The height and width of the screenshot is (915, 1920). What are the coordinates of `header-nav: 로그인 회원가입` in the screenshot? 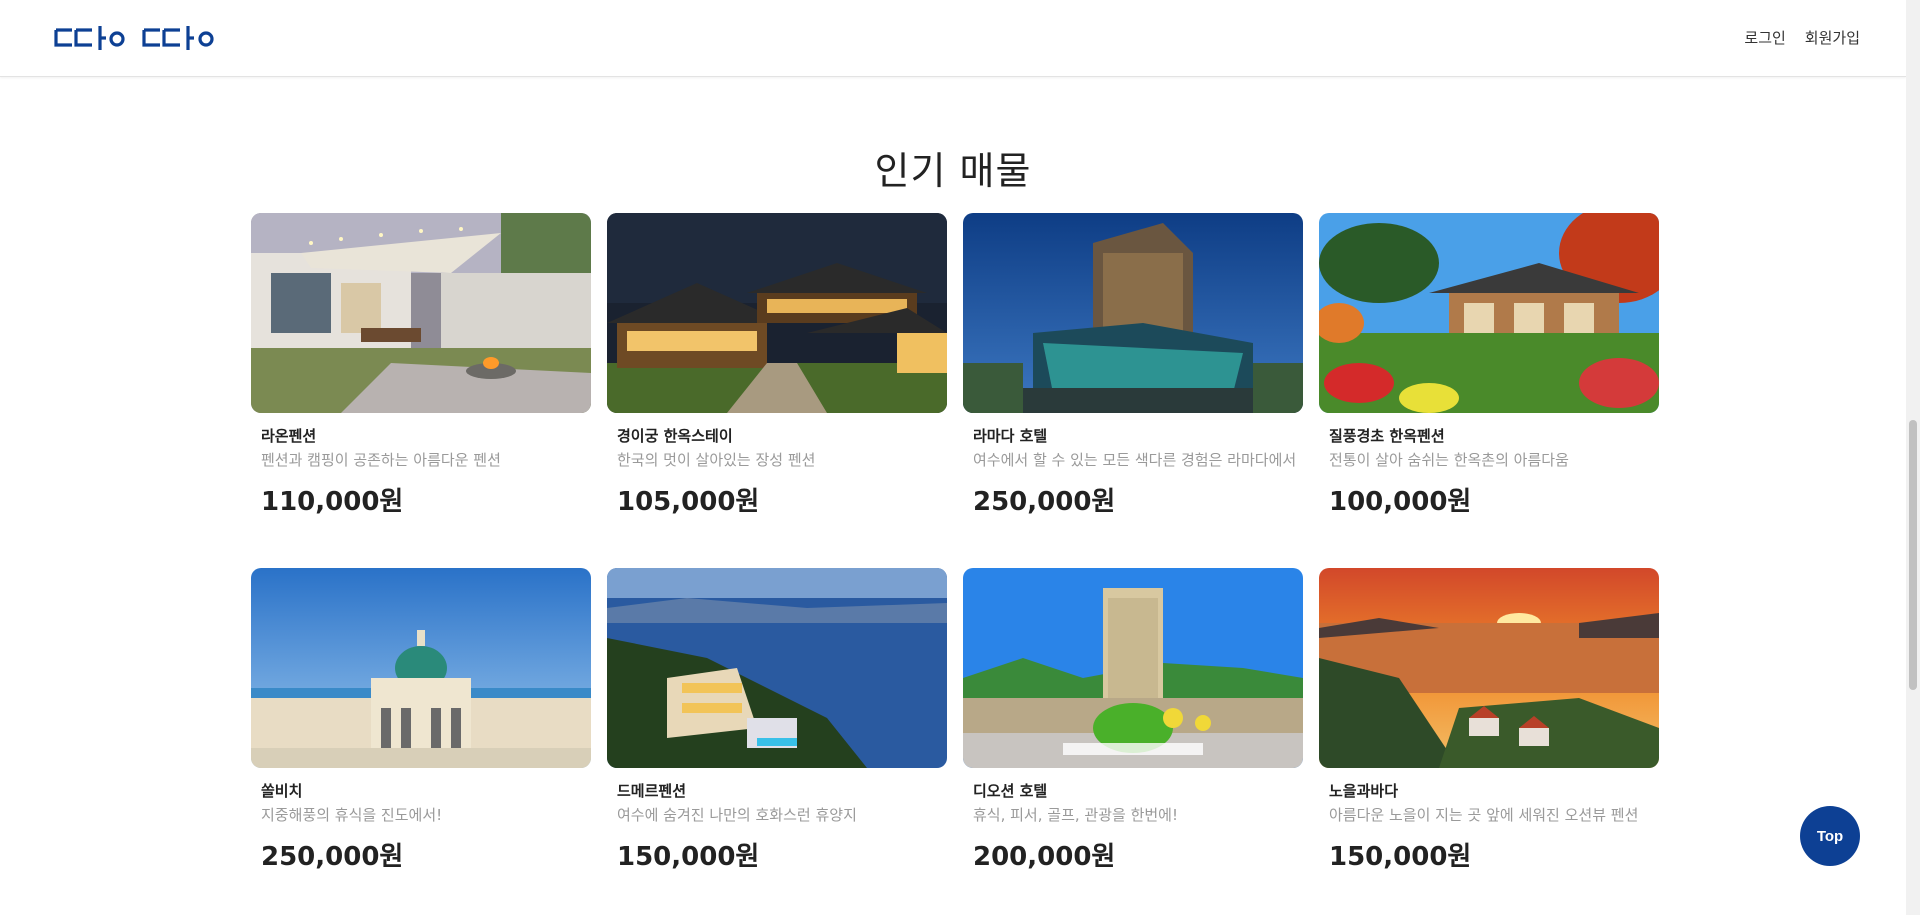 It's located at (1802, 37).